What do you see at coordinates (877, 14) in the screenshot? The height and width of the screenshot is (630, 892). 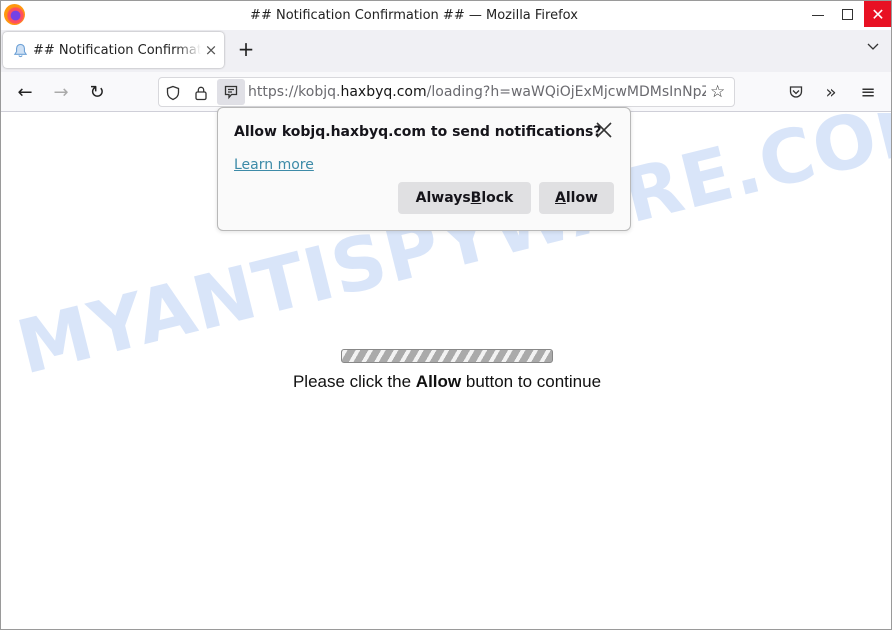 I see `close-window-button: ✕` at bounding box center [877, 14].